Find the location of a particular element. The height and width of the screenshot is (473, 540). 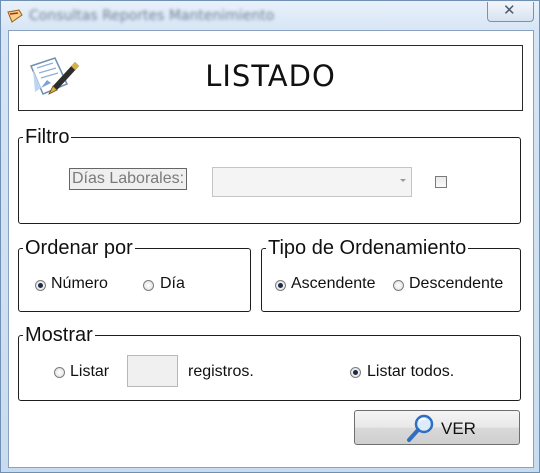

chevron-down-icon is located at coordinates (403, 180).